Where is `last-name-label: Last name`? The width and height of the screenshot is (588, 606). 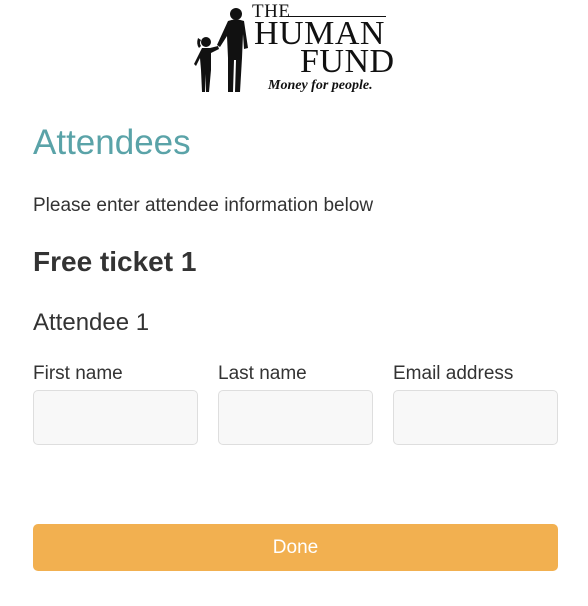 last-name-label: Last name is located at coordinates (262, 373).